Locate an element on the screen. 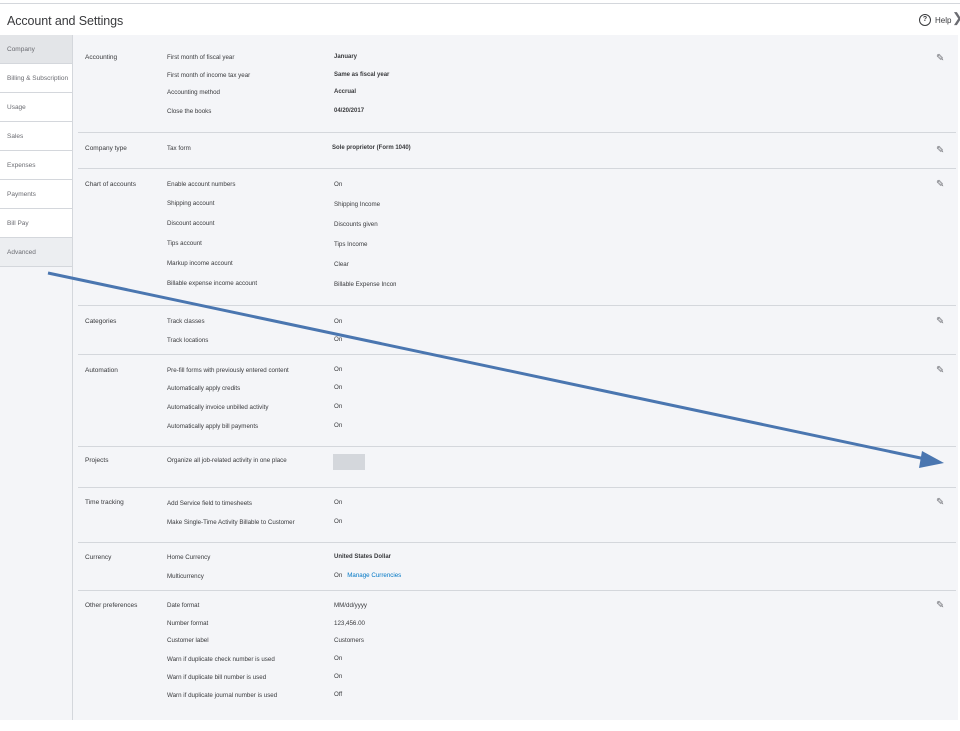 The image size is (960, 731). row-value: 04/20/2017 is located at coordinates (349, 111).